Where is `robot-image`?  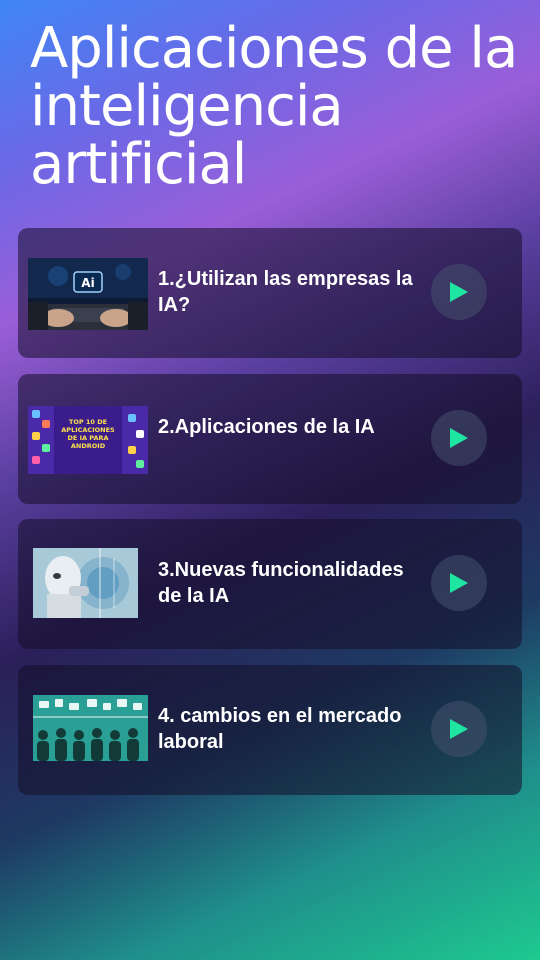
robot-image is located at coordinates (85, 583).